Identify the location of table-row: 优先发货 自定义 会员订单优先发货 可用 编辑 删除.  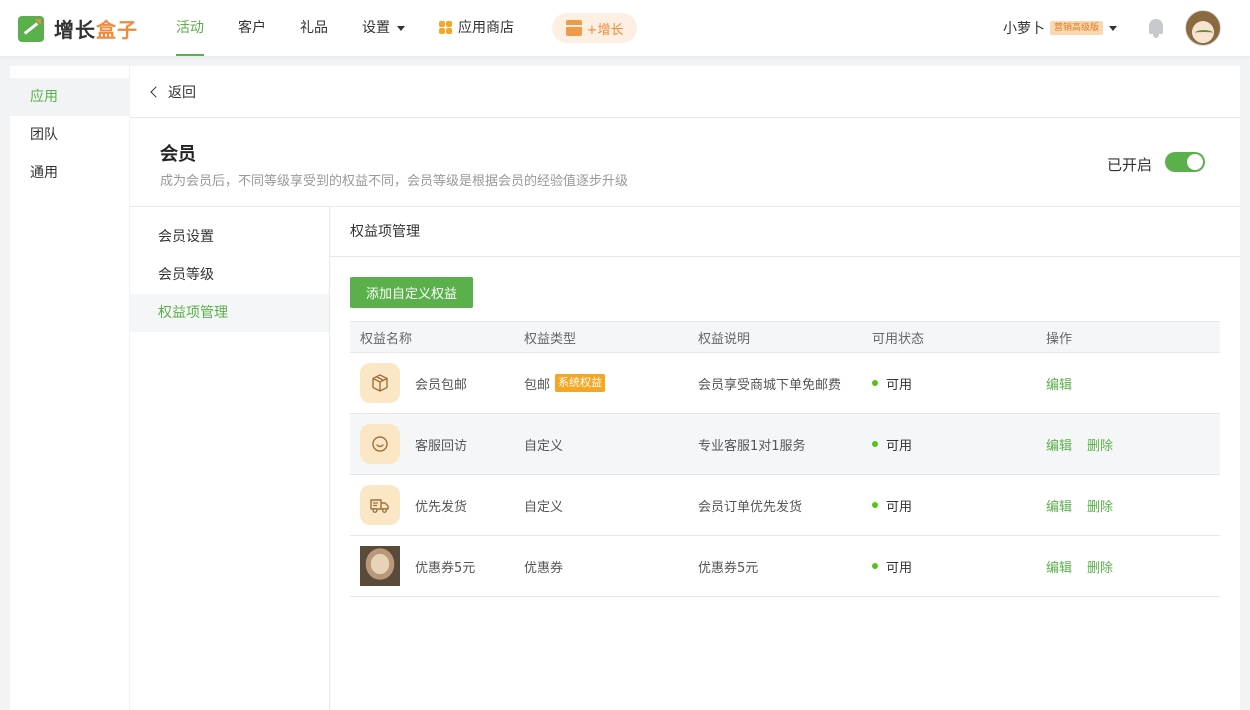
(785, 505).